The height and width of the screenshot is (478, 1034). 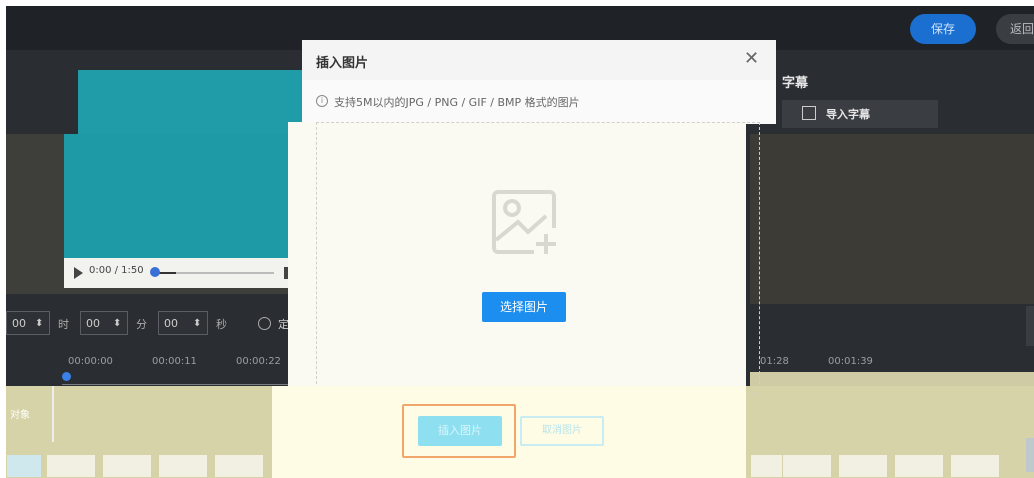 What do you see at coordinates (141, 324) in the screenshot?
I see `minutes-unit: 分` at bounding box center [141, 324].